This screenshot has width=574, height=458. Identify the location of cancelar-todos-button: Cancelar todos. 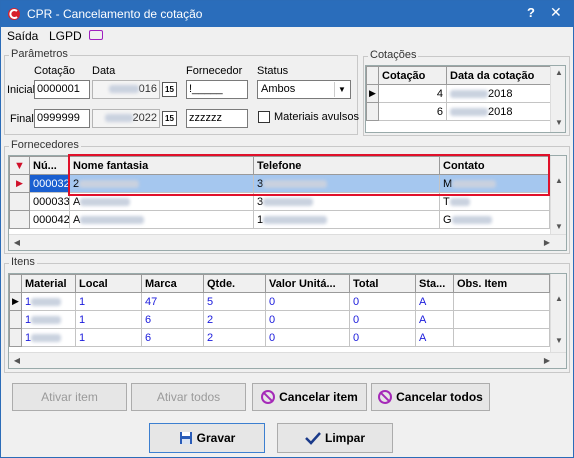
(430, 397).